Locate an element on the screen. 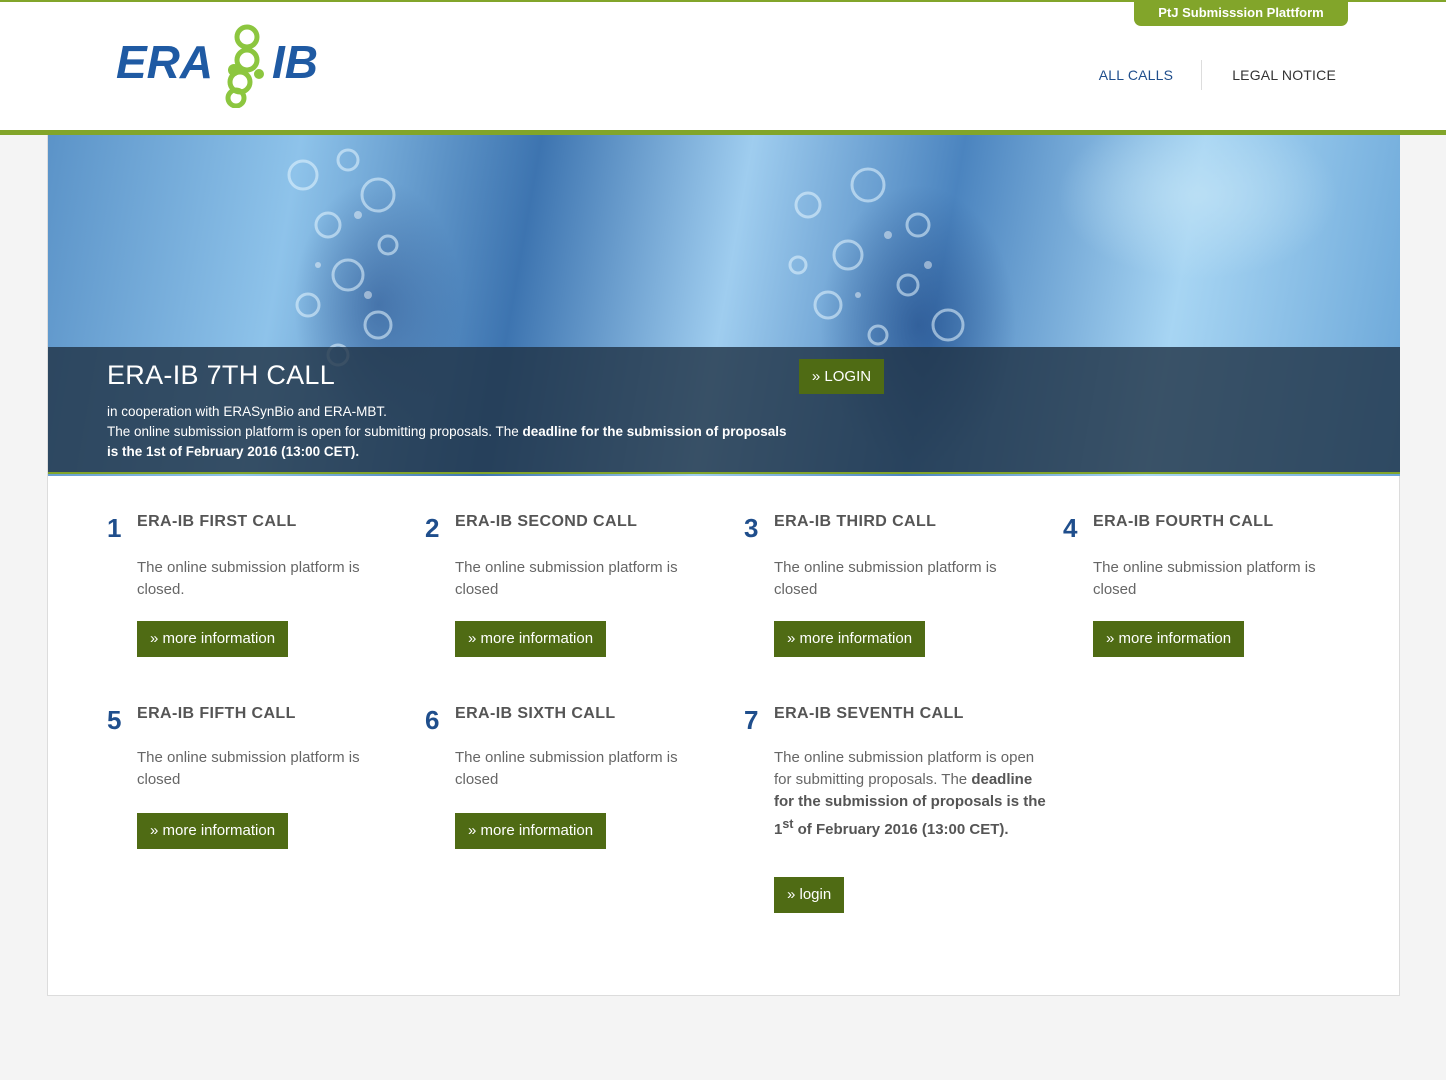  call-title: ERA-IB FIFTH CALL is located at coordinates (216, 713).